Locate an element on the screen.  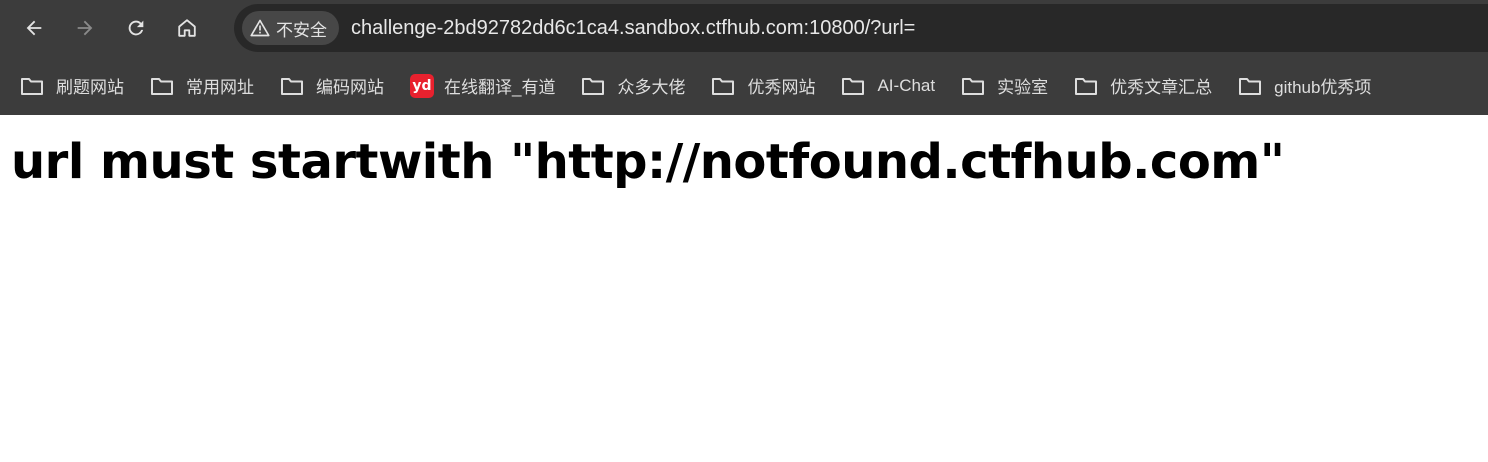
bookmark-folder: 优秀网站 is located at coordinates (761, 86).